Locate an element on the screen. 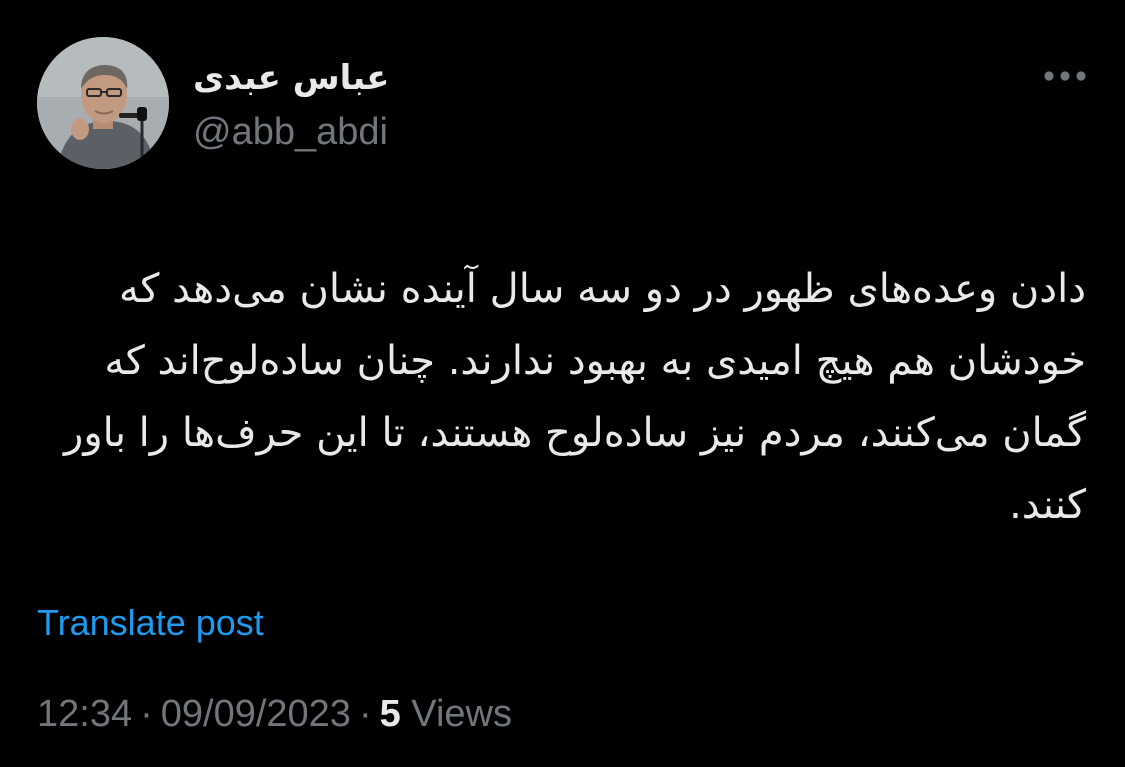  author-handle: @abb_abdi is located at coordinates (290, 132).